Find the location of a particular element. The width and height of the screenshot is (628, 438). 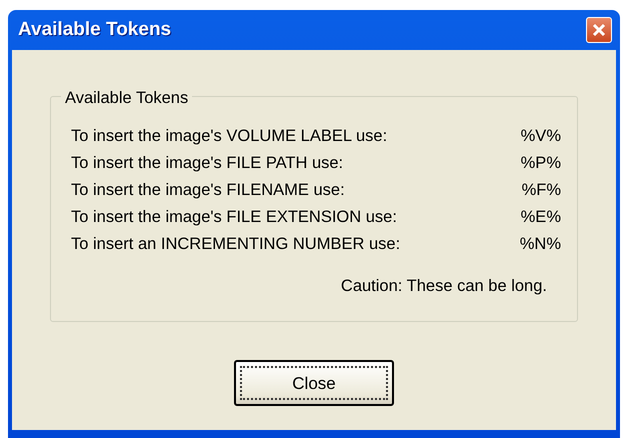

token-code: %N% is located at coordinates (540, 244).